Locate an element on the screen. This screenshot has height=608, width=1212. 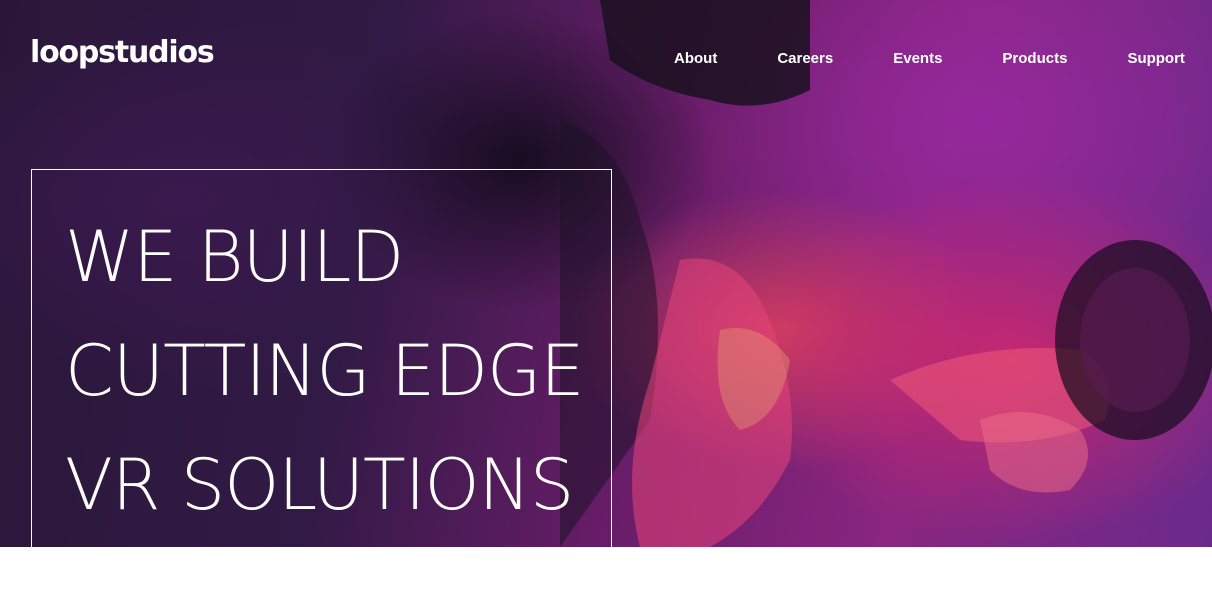
nav-link-events: Events is located at coordinates (917, 59).